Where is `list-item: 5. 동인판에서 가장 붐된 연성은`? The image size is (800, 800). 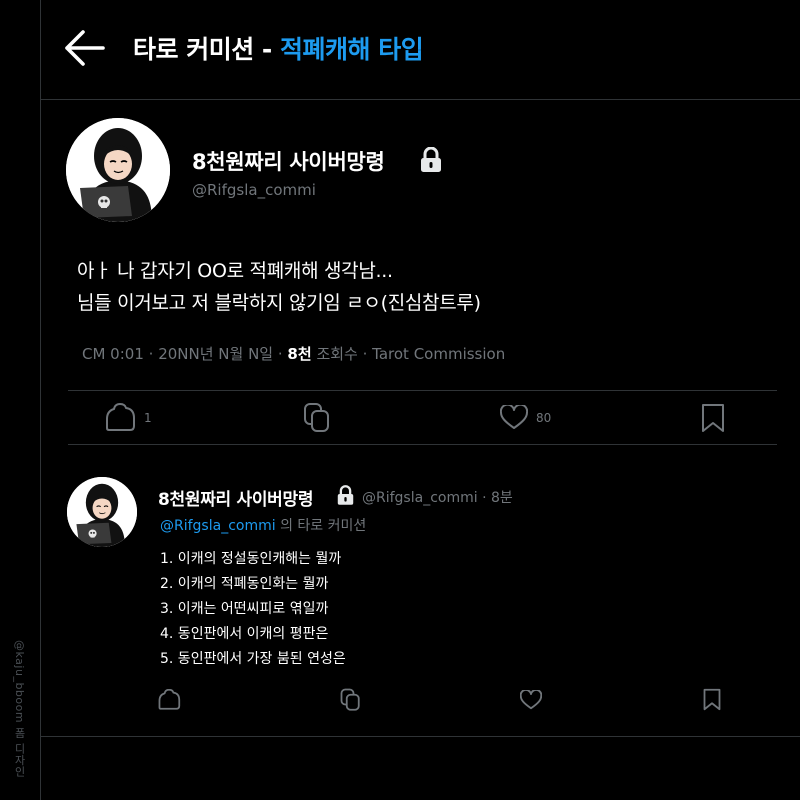 list-item: 5. 동인판에서 가장 붐된 연성은 is located at coordinates (253, 659).